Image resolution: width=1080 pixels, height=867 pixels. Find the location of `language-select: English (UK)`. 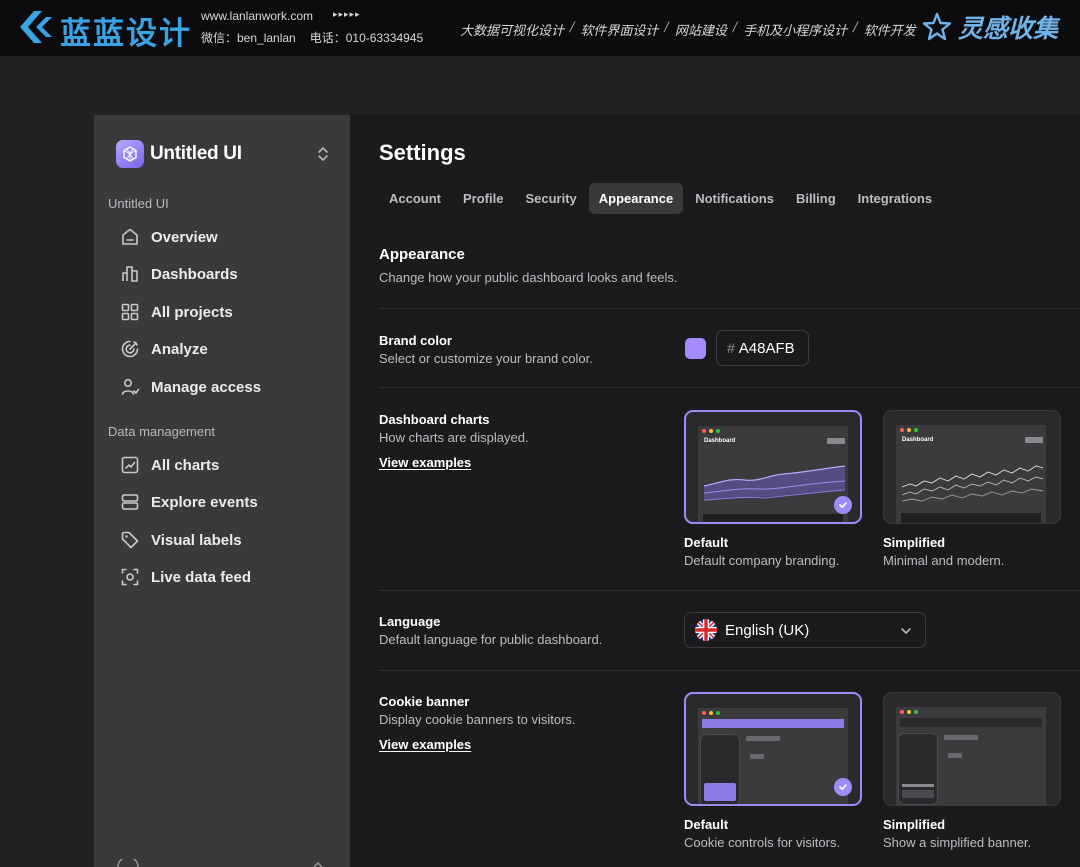

language-select: English (UK) is located at coordinates (805, 630).